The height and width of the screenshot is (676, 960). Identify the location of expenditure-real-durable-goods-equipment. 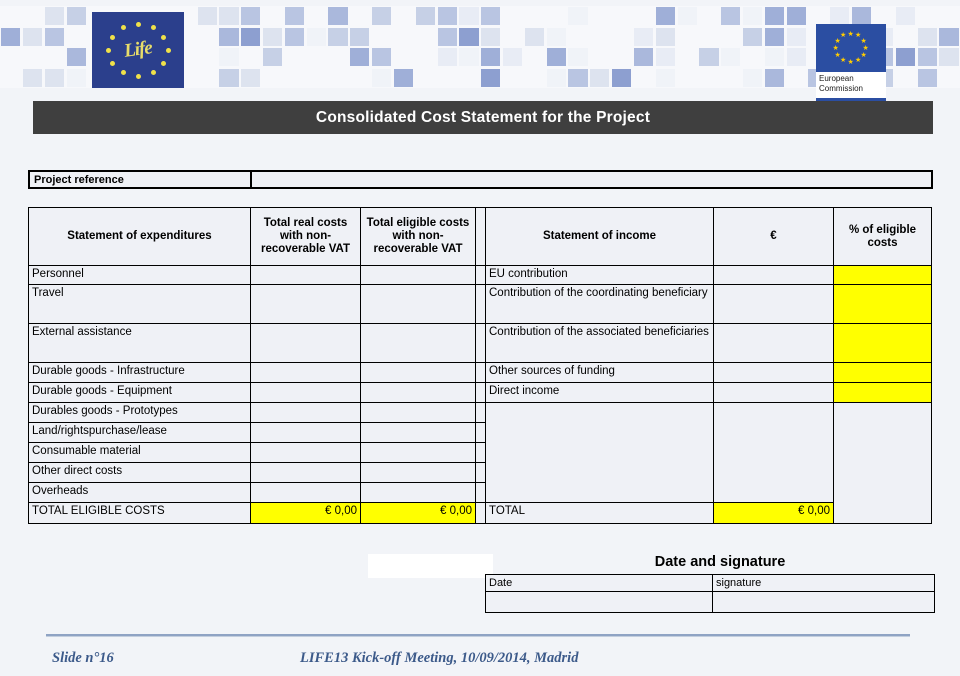
(305, 392).